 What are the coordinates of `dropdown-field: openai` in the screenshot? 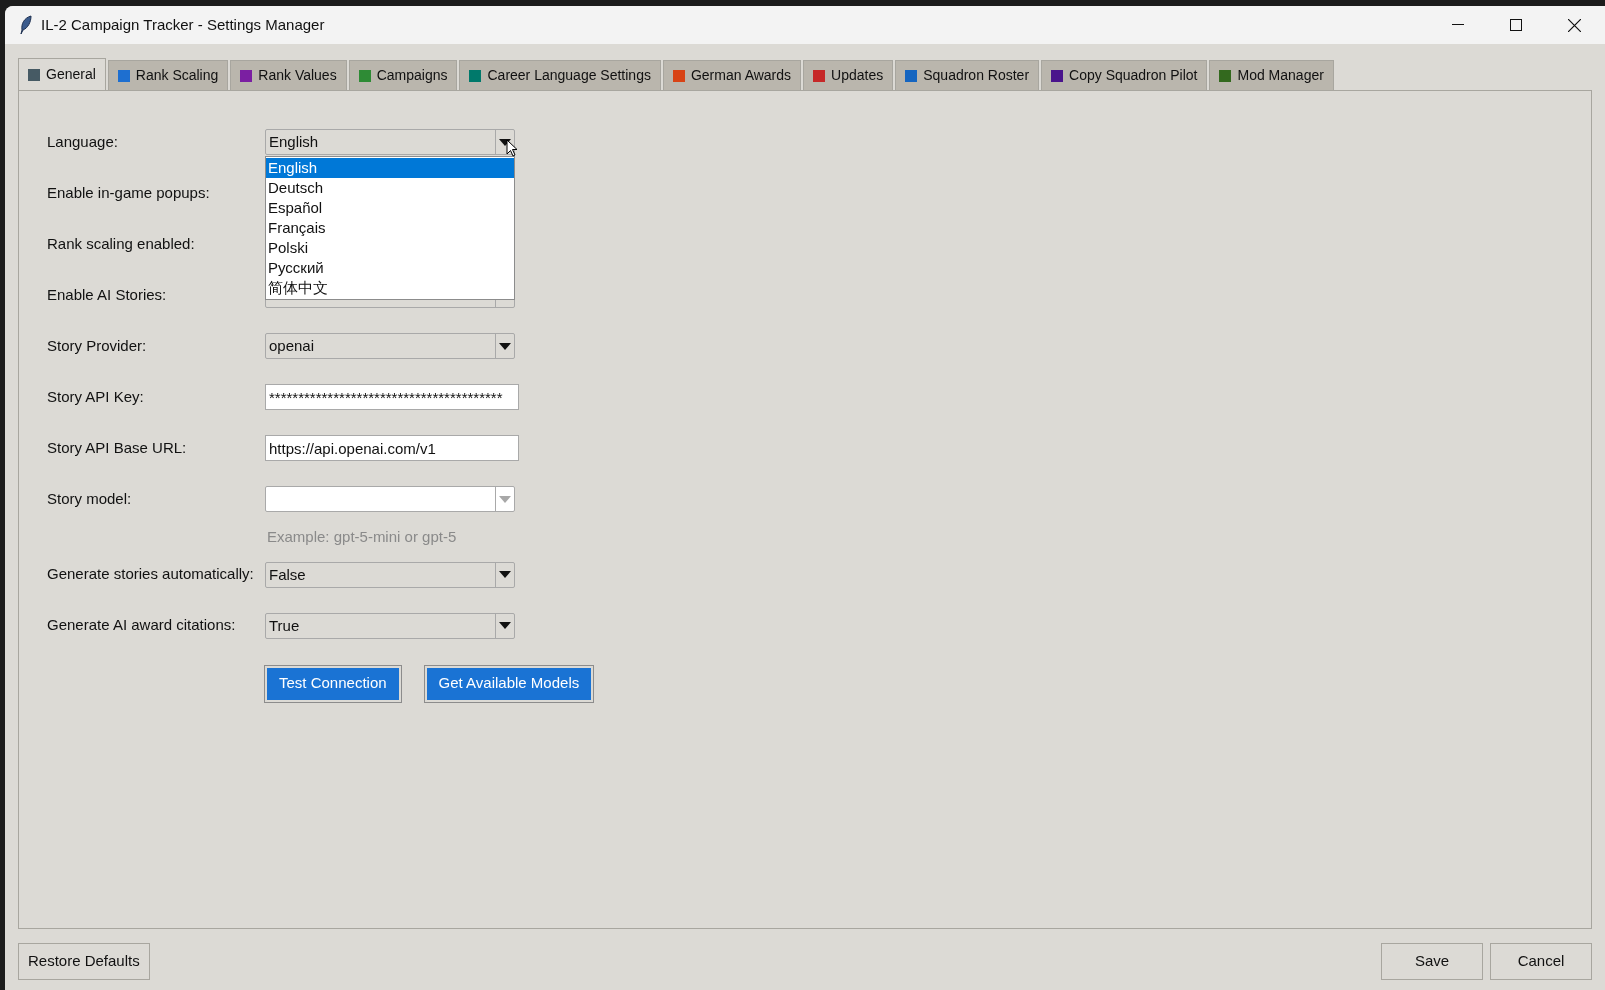 It's located at (390, 346).